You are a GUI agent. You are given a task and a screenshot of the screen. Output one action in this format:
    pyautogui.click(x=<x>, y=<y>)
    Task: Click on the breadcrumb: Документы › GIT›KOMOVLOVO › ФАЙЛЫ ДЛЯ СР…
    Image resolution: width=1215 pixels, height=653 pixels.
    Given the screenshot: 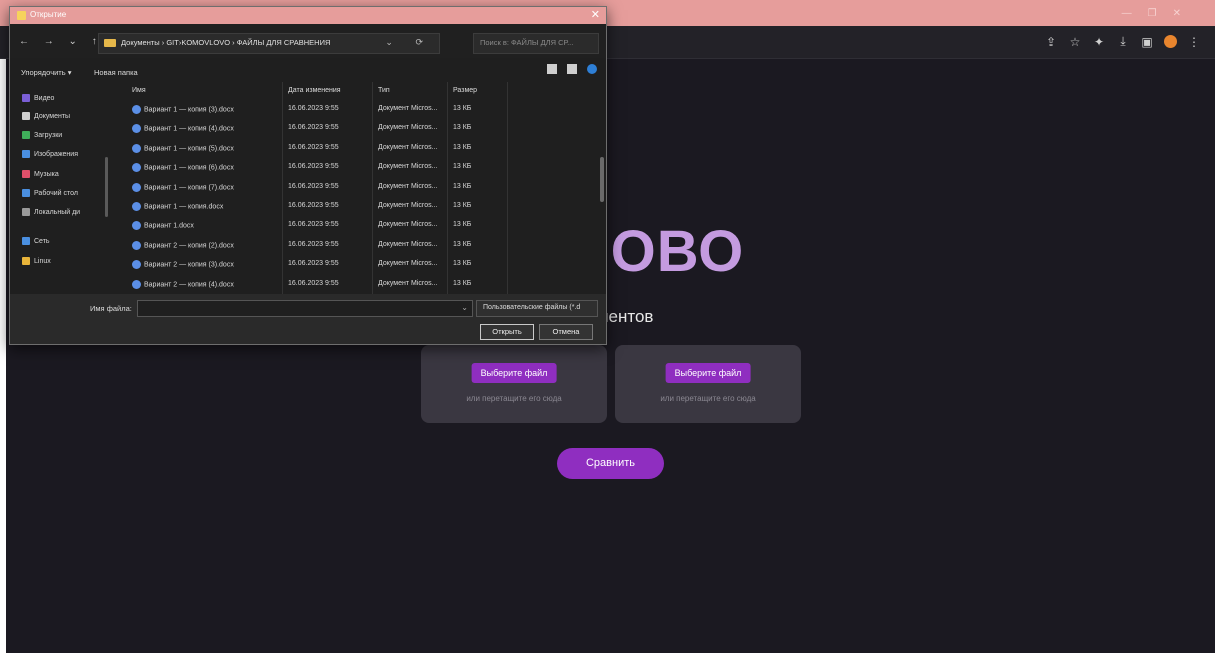 What is the action you would take?
    pyautogui.click(x=225, y=42)
    